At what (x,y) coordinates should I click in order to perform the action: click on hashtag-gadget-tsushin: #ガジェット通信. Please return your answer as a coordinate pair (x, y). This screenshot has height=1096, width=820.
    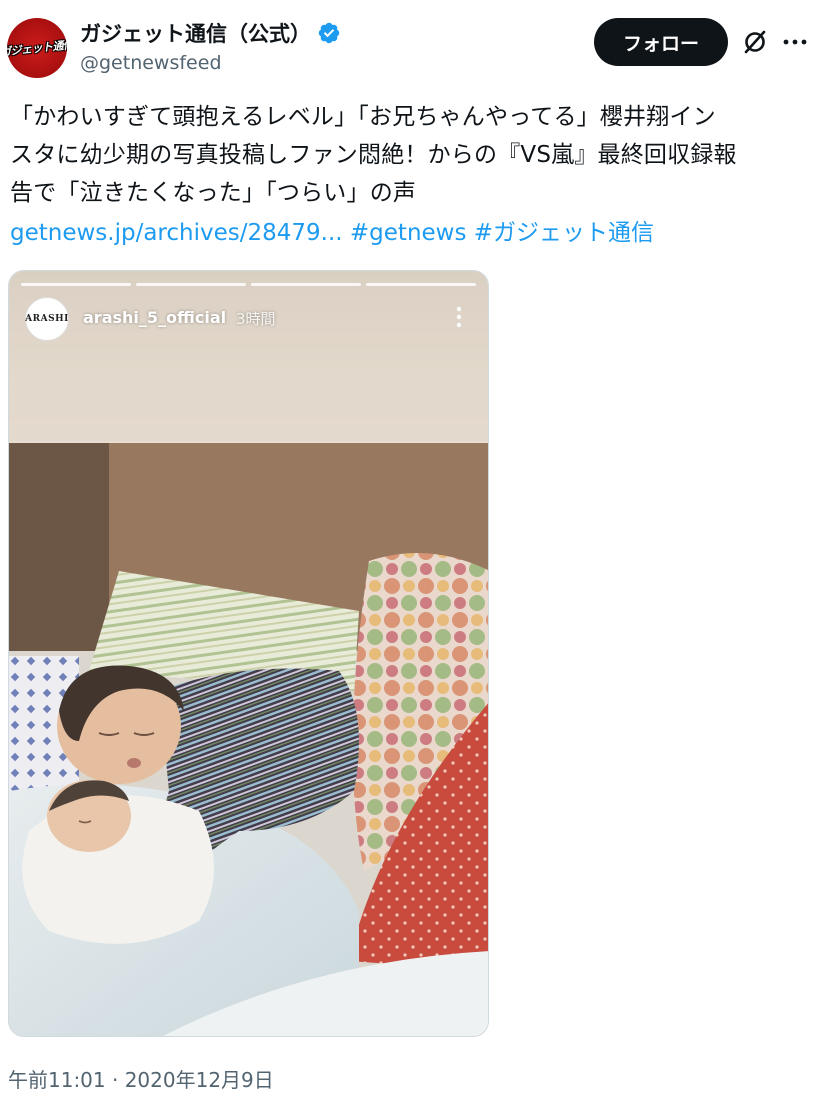
    Looking at the image, I should click on (564, 233).